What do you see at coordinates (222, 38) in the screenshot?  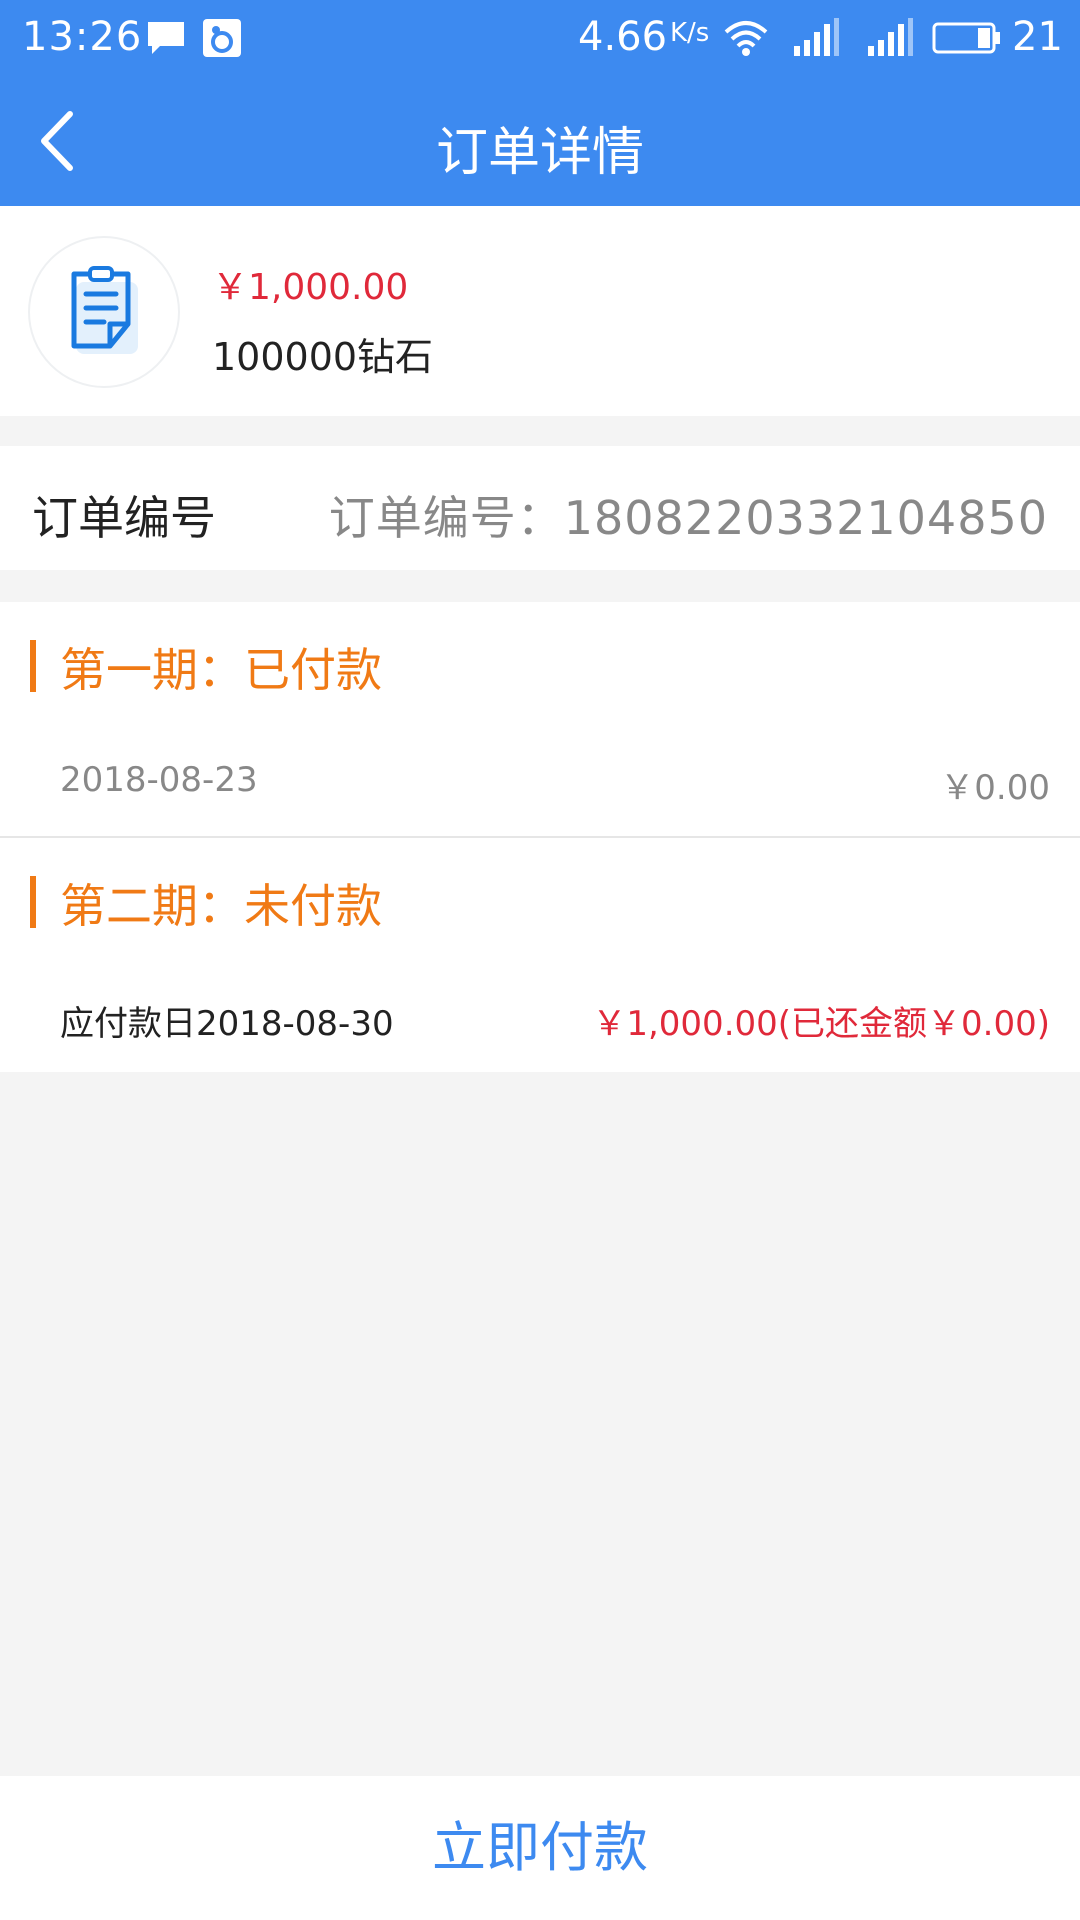 I see `uc-browser-icon` at bounding box center [222, 38].